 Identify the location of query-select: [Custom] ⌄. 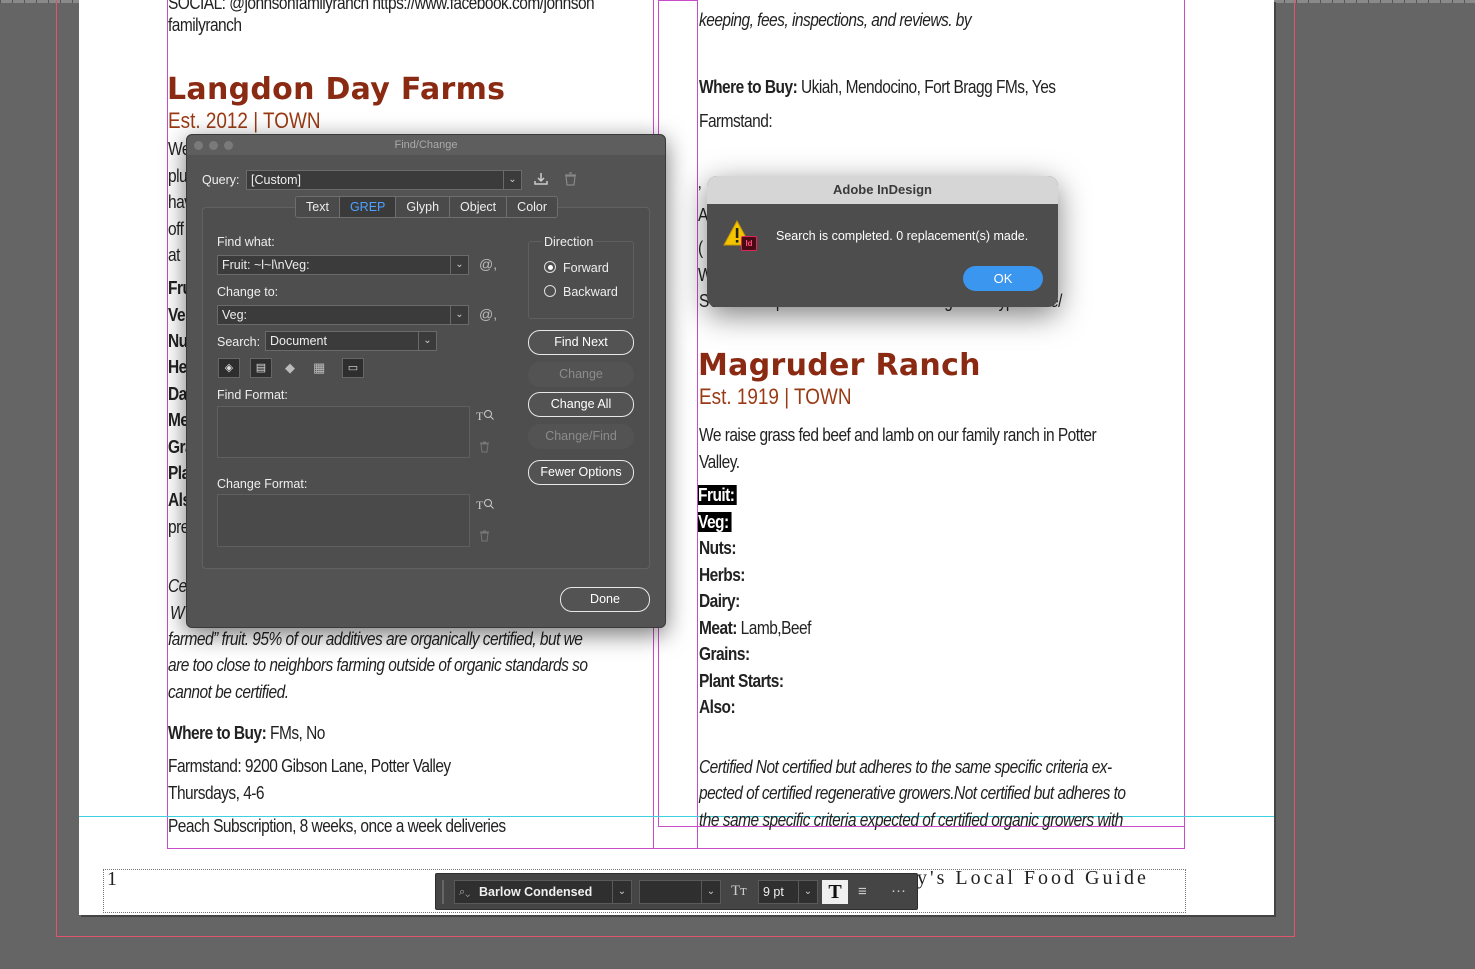
(384, 180).